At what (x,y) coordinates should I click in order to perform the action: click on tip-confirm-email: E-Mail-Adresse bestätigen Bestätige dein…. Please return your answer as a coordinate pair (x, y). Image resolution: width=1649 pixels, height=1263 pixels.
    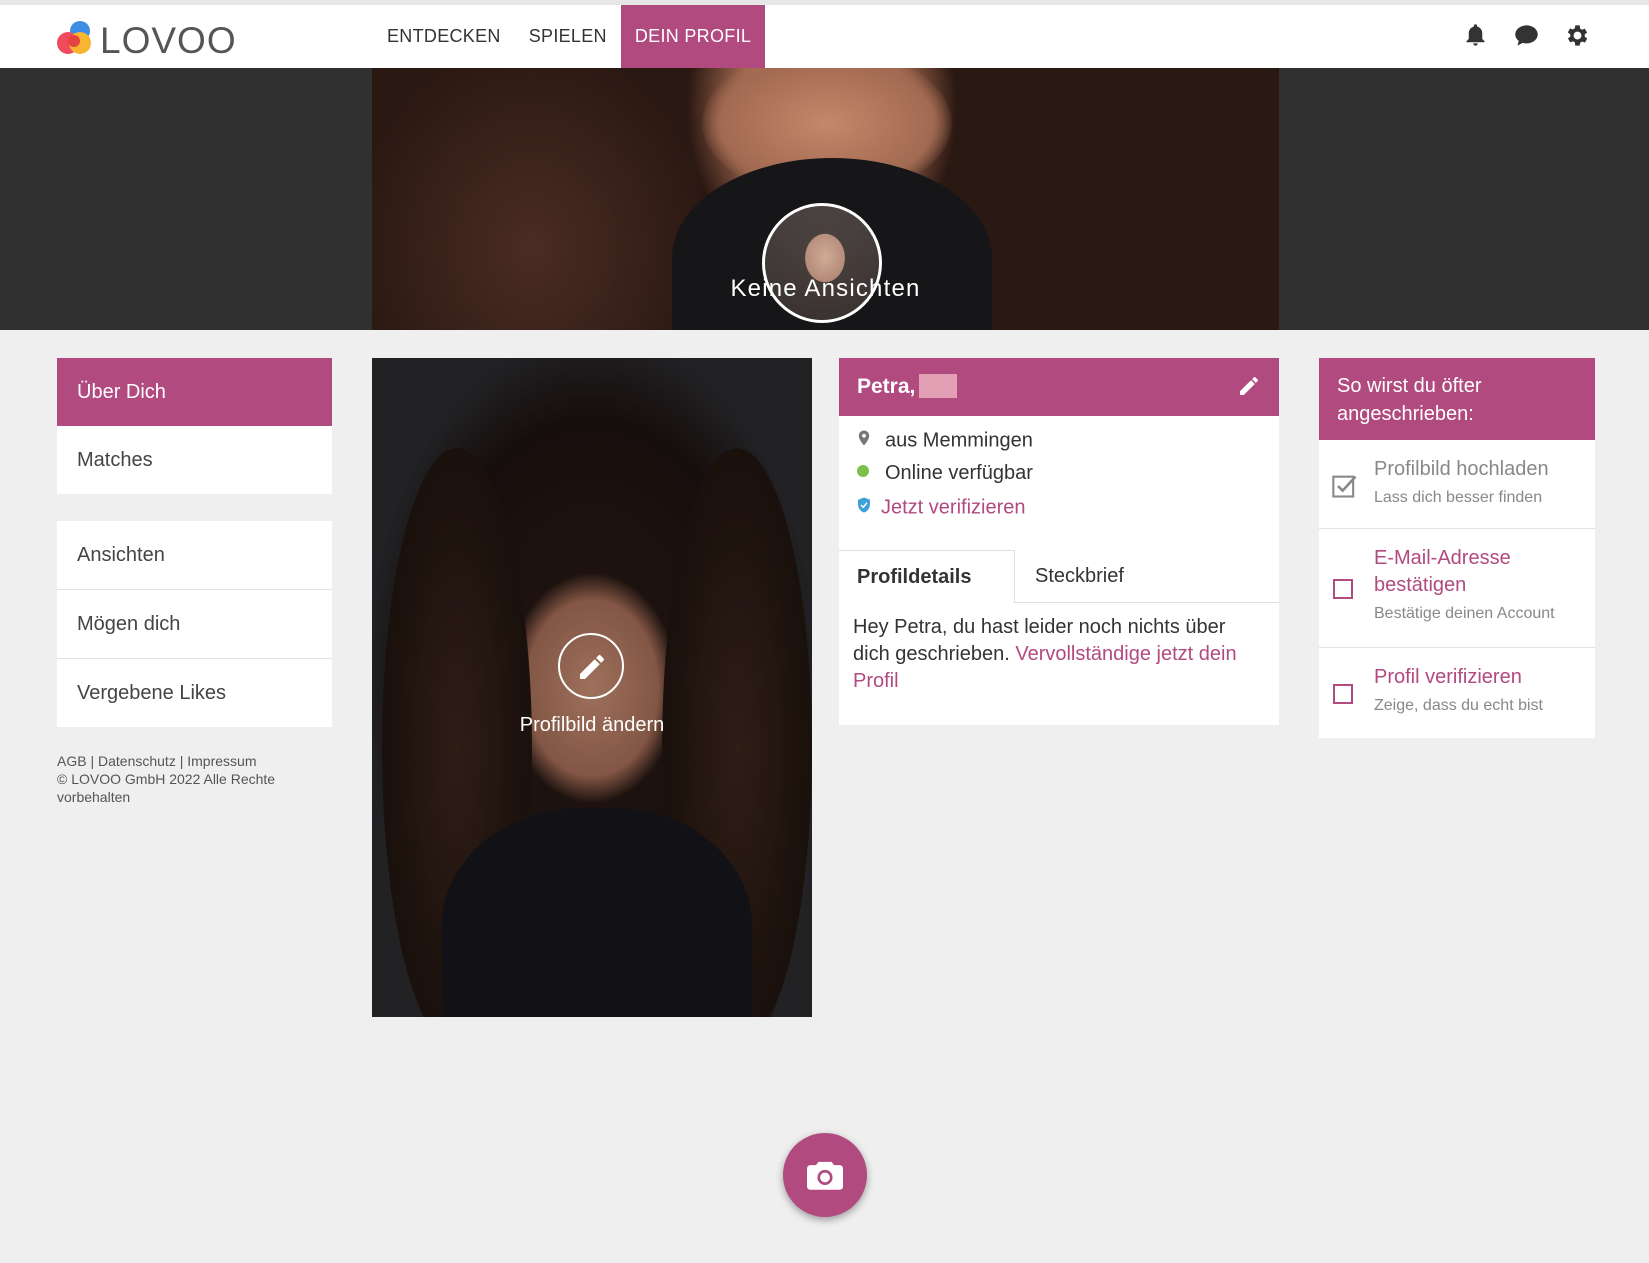
    Looking at the image, I should click on (1457, 588).